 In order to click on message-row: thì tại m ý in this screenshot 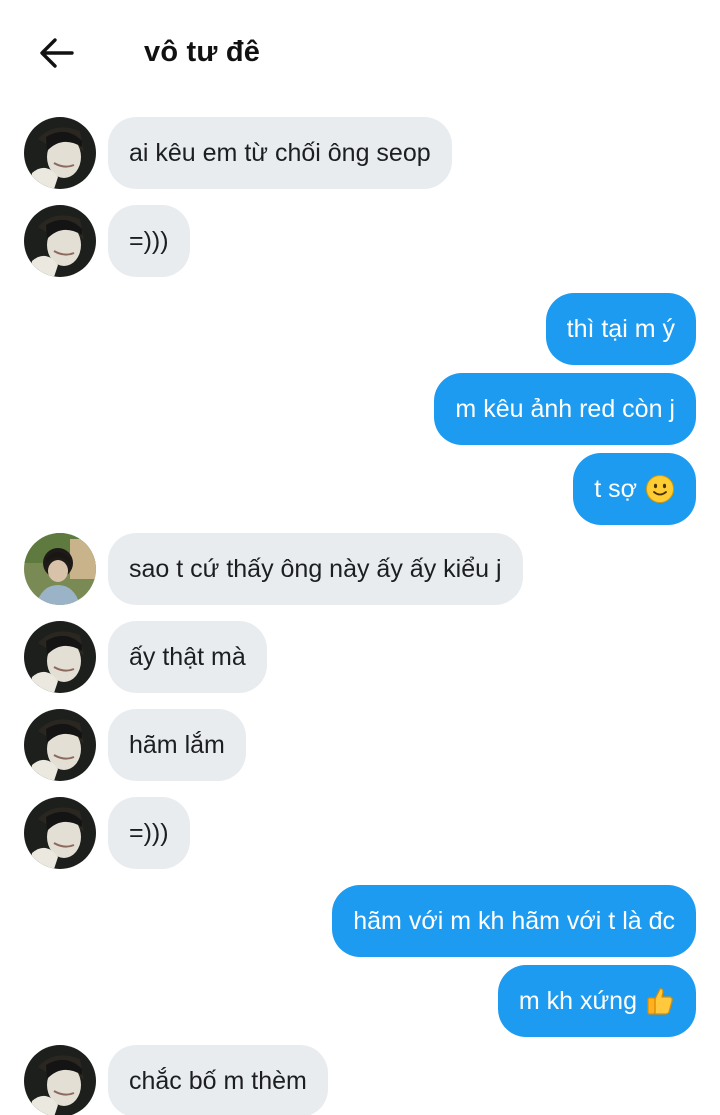, I will do `click(360, 329)`.